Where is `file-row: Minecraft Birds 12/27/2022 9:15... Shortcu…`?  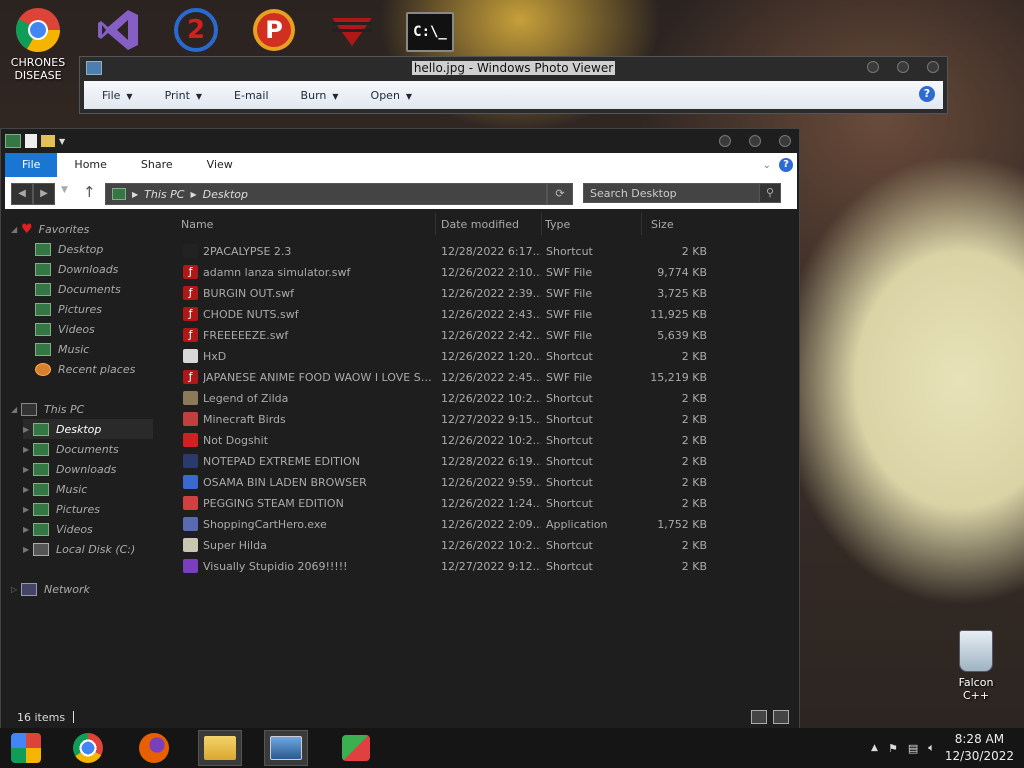 file-row: Minecraft Birds 12/27/2022 9:15... Shortcu… is located at coordinates (447, 419).